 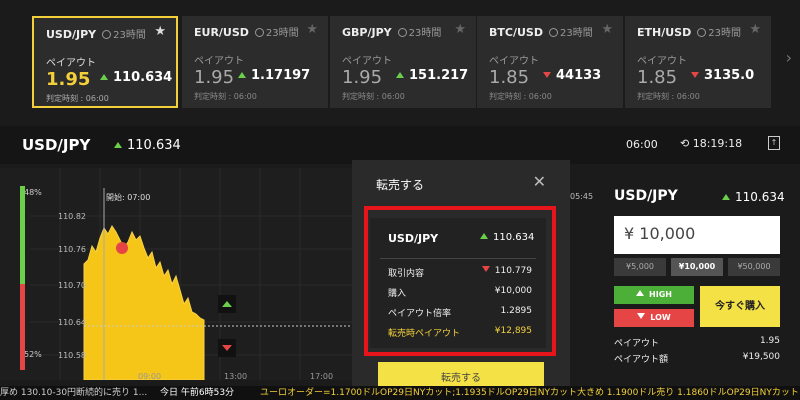 What do you see at coordinates (572, 75) in the screenshot?
I see `card-price: 44133` at bounding box center [572, 75].